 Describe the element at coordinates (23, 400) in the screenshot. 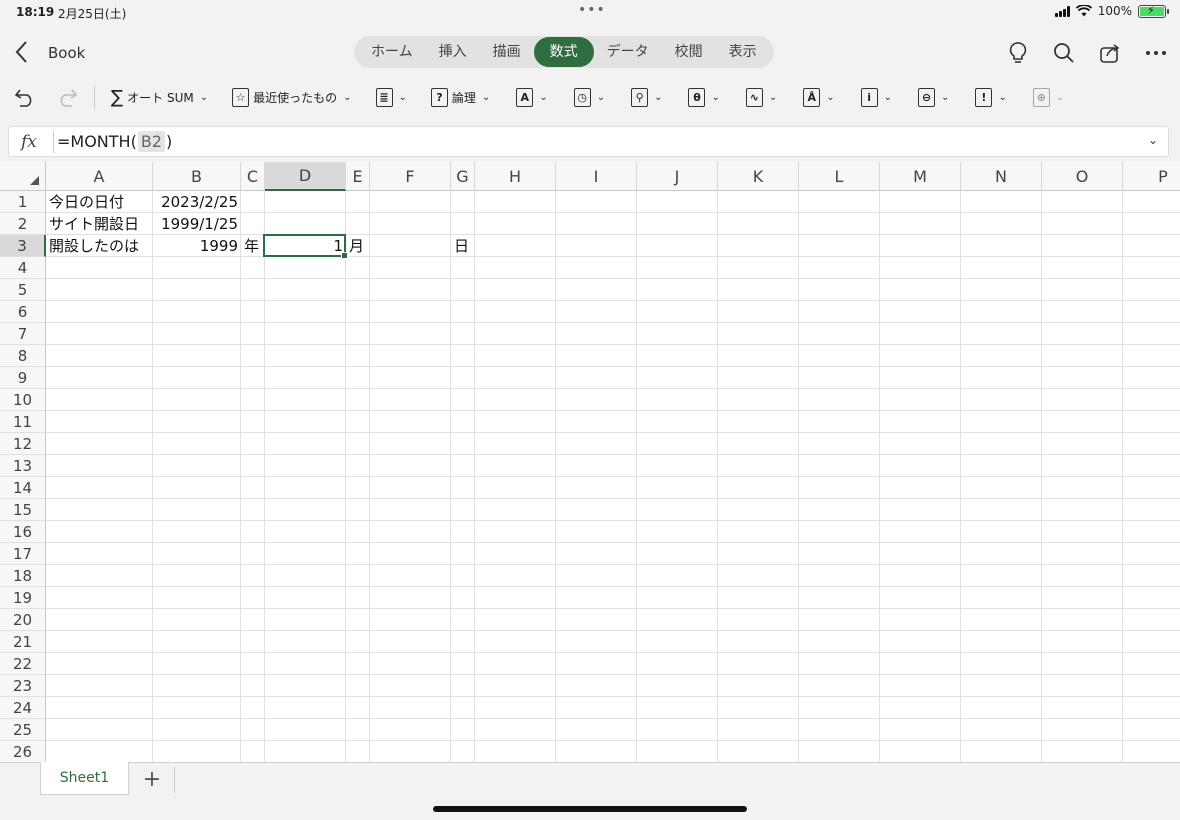

I see `row-header-10: 10` at that location.